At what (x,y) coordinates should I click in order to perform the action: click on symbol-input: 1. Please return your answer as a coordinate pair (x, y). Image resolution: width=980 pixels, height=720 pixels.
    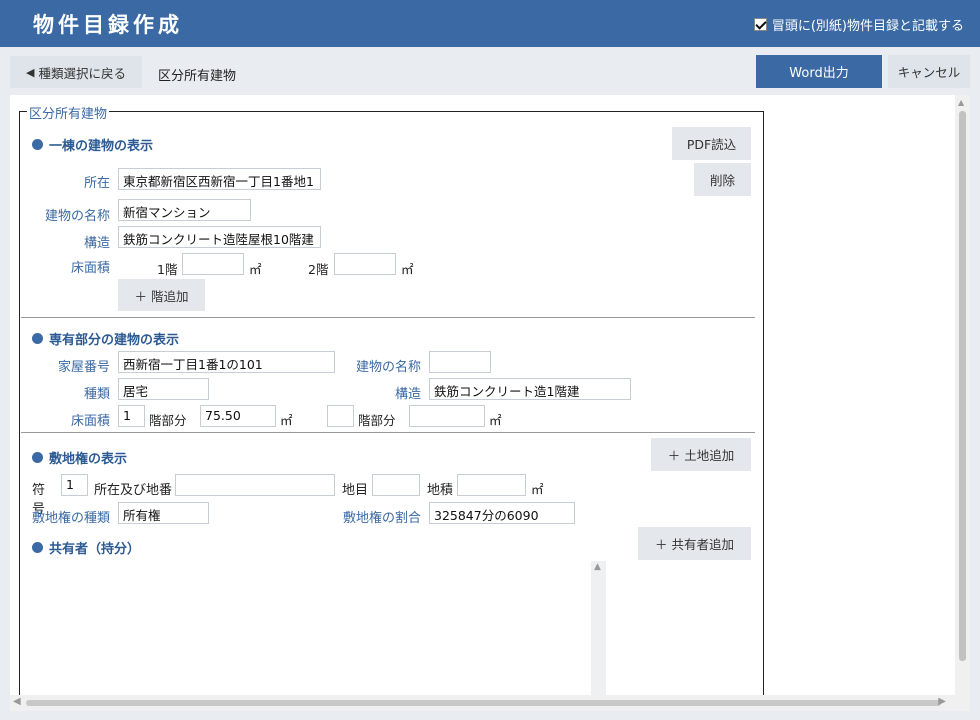
    Looking at the image, I should click on (74, 485).